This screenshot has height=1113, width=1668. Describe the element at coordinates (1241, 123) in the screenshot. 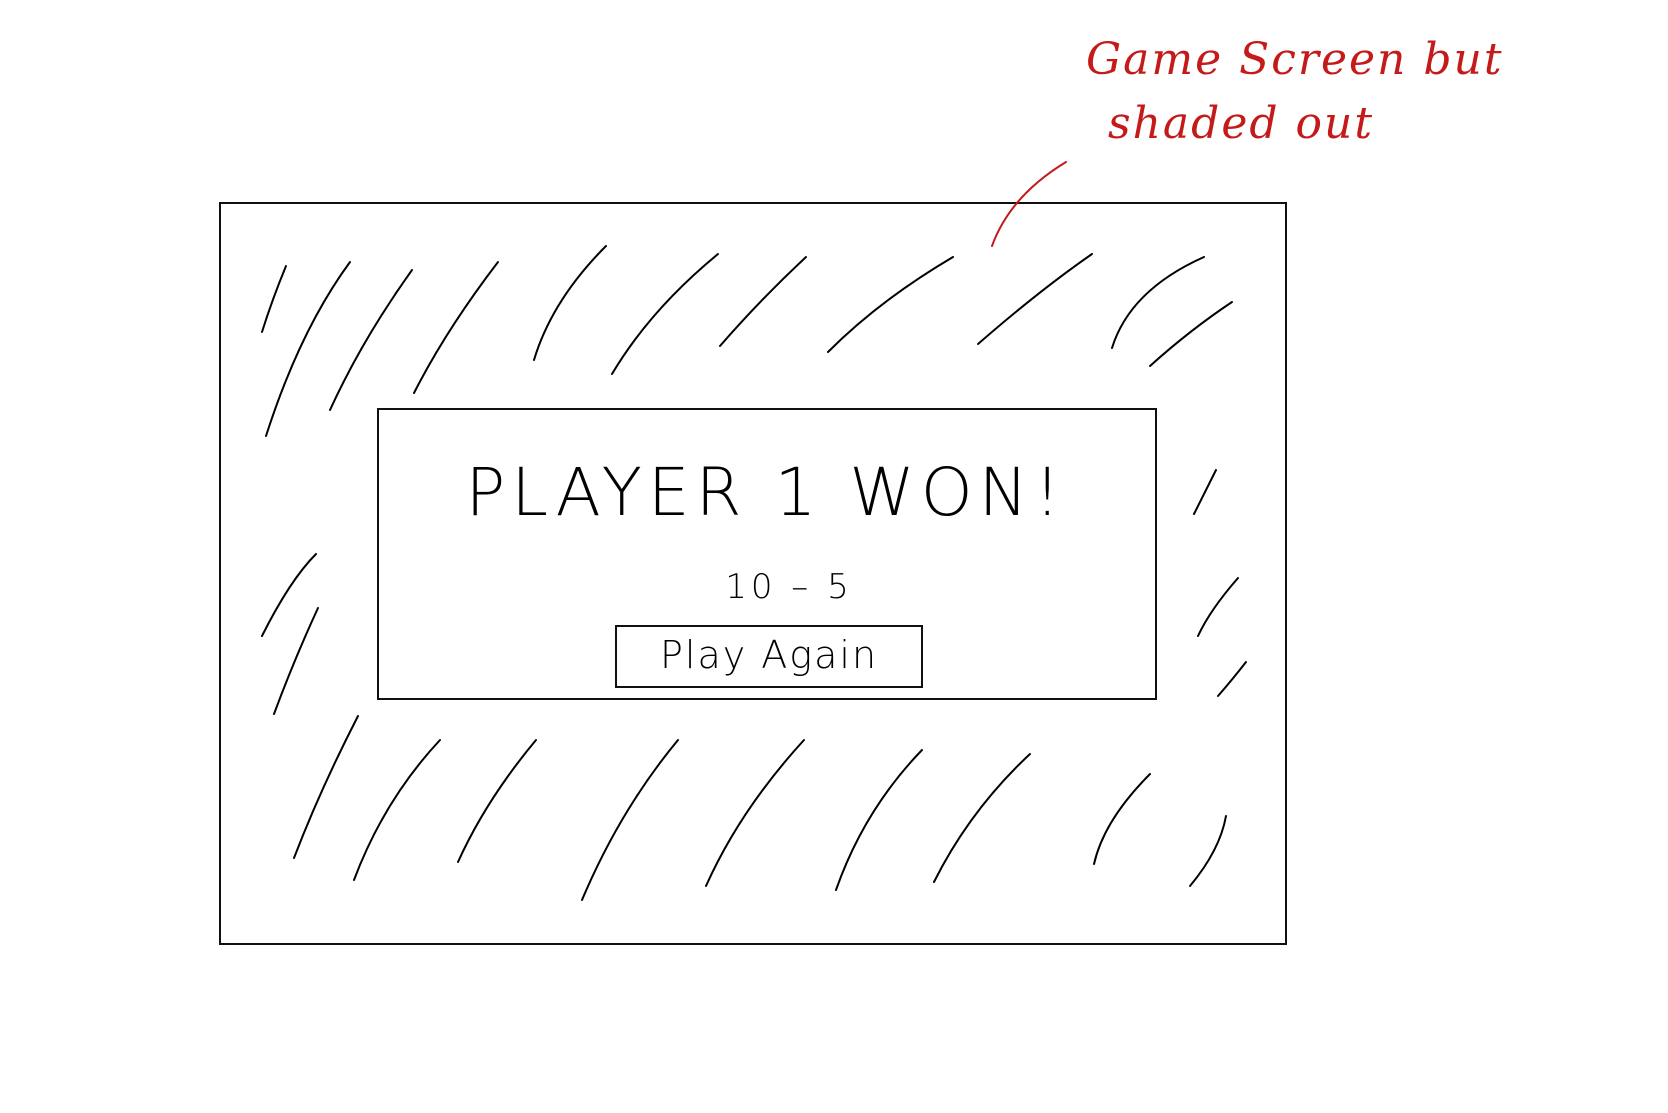

I see `annotation-line-2: shaded out` at that location.